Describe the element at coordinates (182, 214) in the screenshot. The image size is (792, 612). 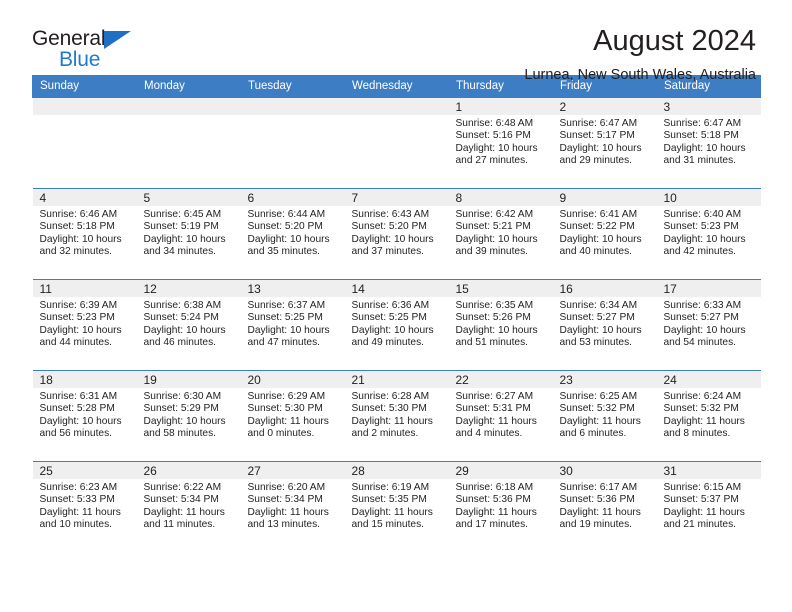
I see `sunrise-text: Sunrise: 6:45 AM` at that location.